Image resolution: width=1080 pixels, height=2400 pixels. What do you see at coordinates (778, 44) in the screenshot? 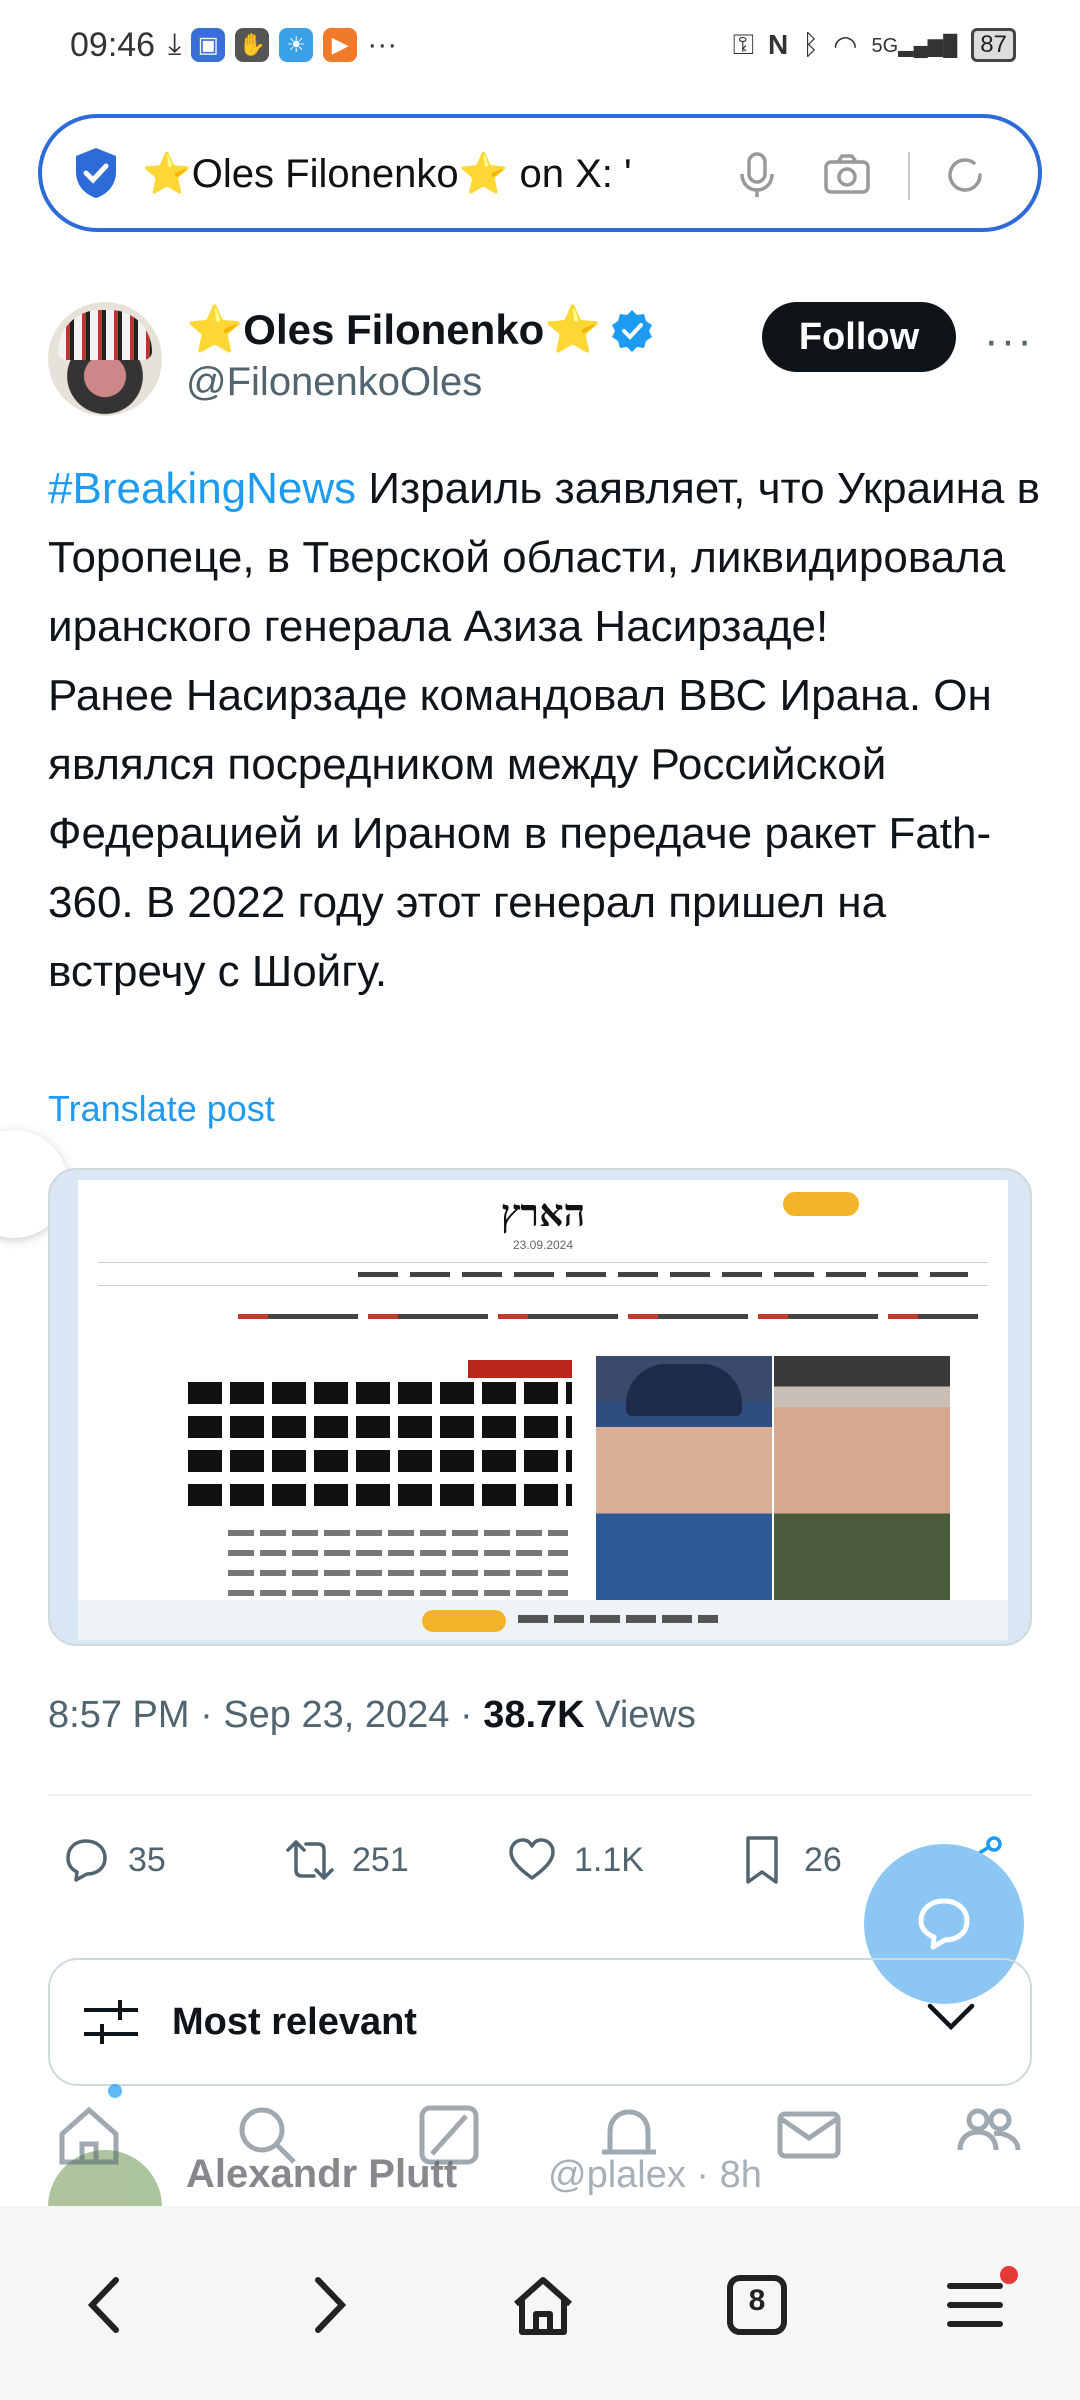
I see `nfc-icon: N` at bounding box center [778, 44].